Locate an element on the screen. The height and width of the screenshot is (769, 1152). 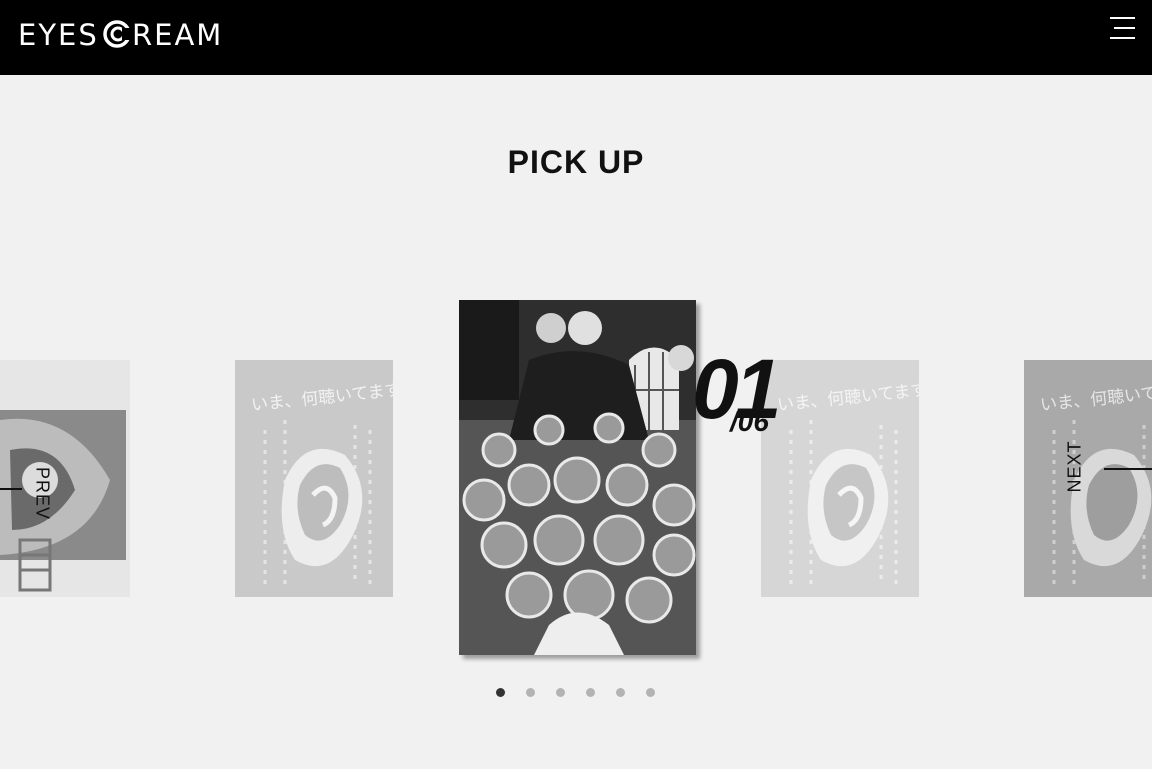
site-header: EYES REAM is located at coordinates (576, 37).